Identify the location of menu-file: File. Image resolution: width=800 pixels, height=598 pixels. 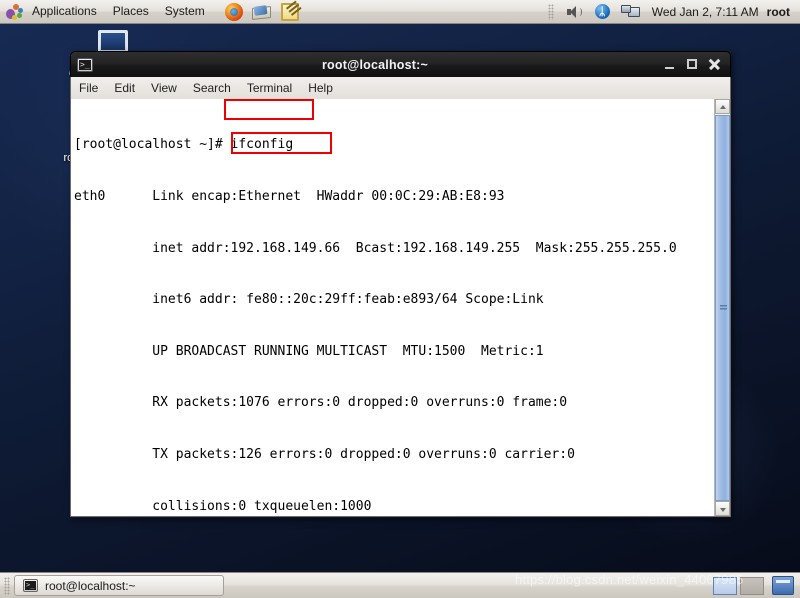
(88, 88).